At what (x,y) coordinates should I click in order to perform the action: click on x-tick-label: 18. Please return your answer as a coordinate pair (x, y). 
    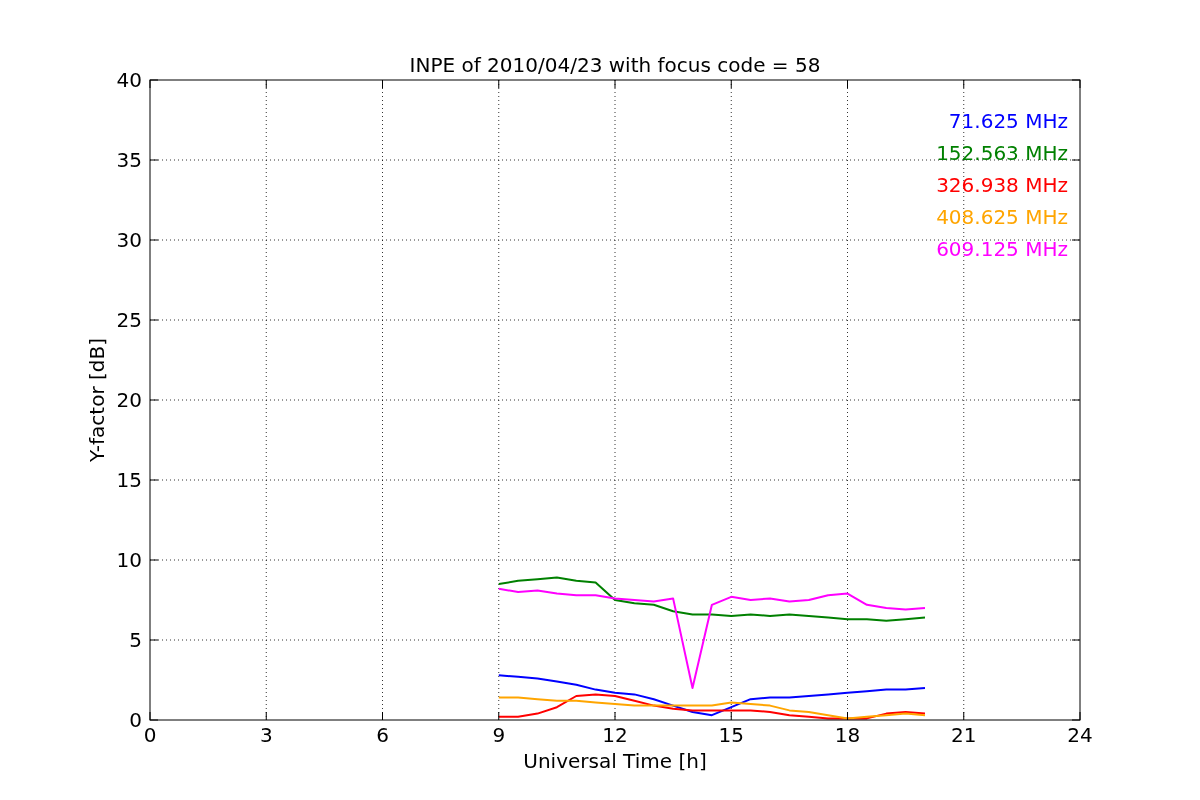
    Looking at the image, I should click on (847, 735).